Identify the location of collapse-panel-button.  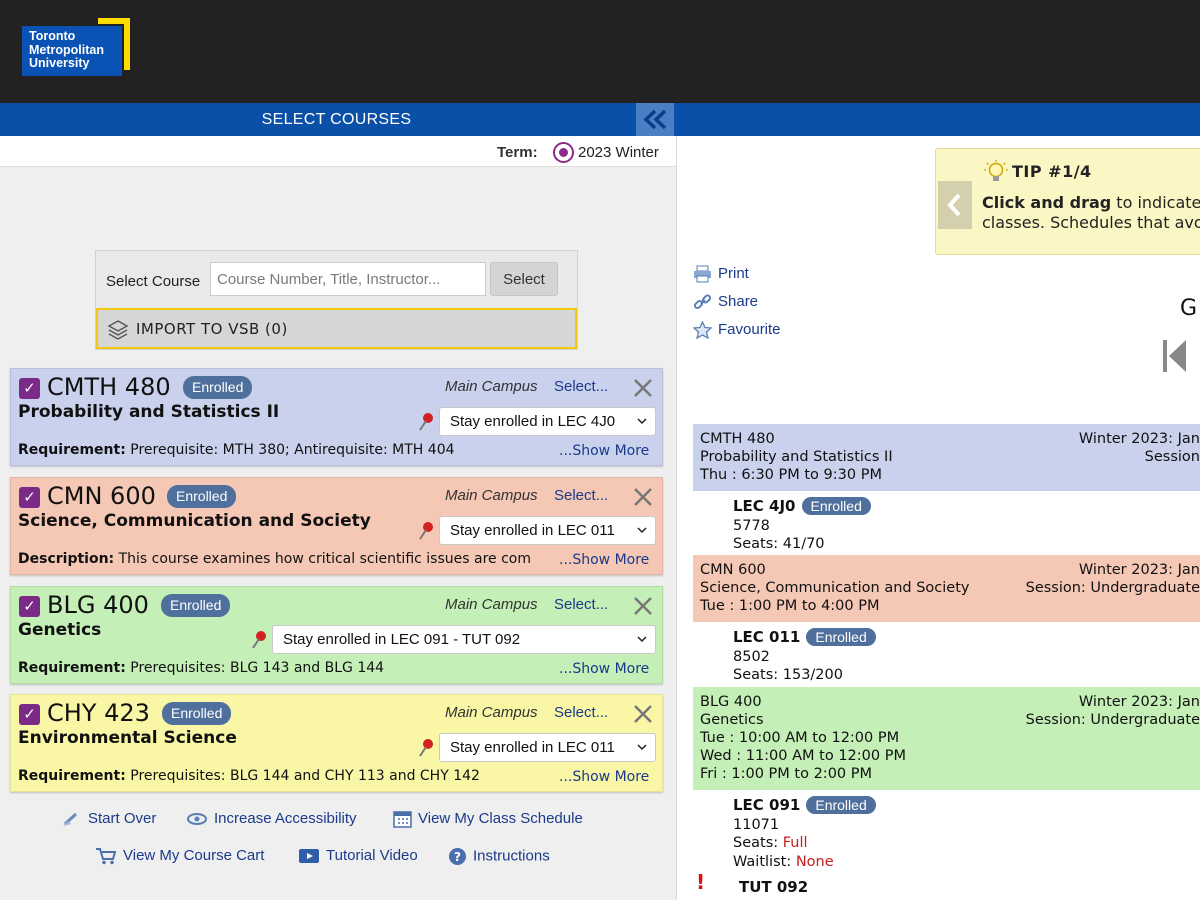
(655, 119).